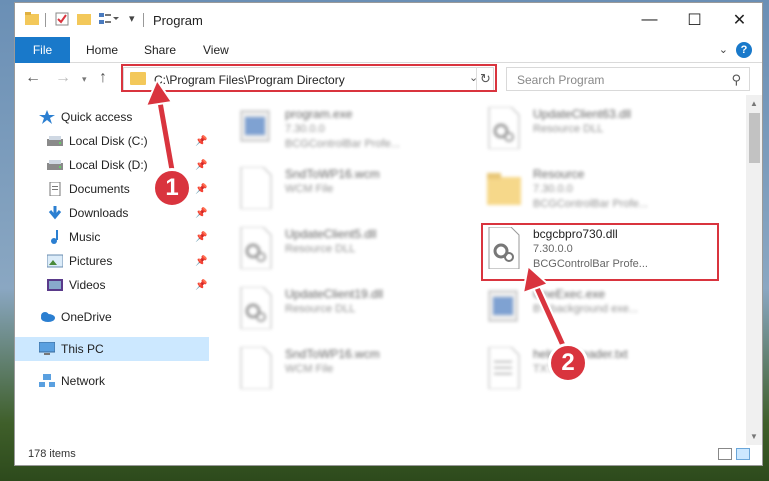  Describe the element at coordinates (160, 124) in the screenshot. I see `arrow-one` at that location.